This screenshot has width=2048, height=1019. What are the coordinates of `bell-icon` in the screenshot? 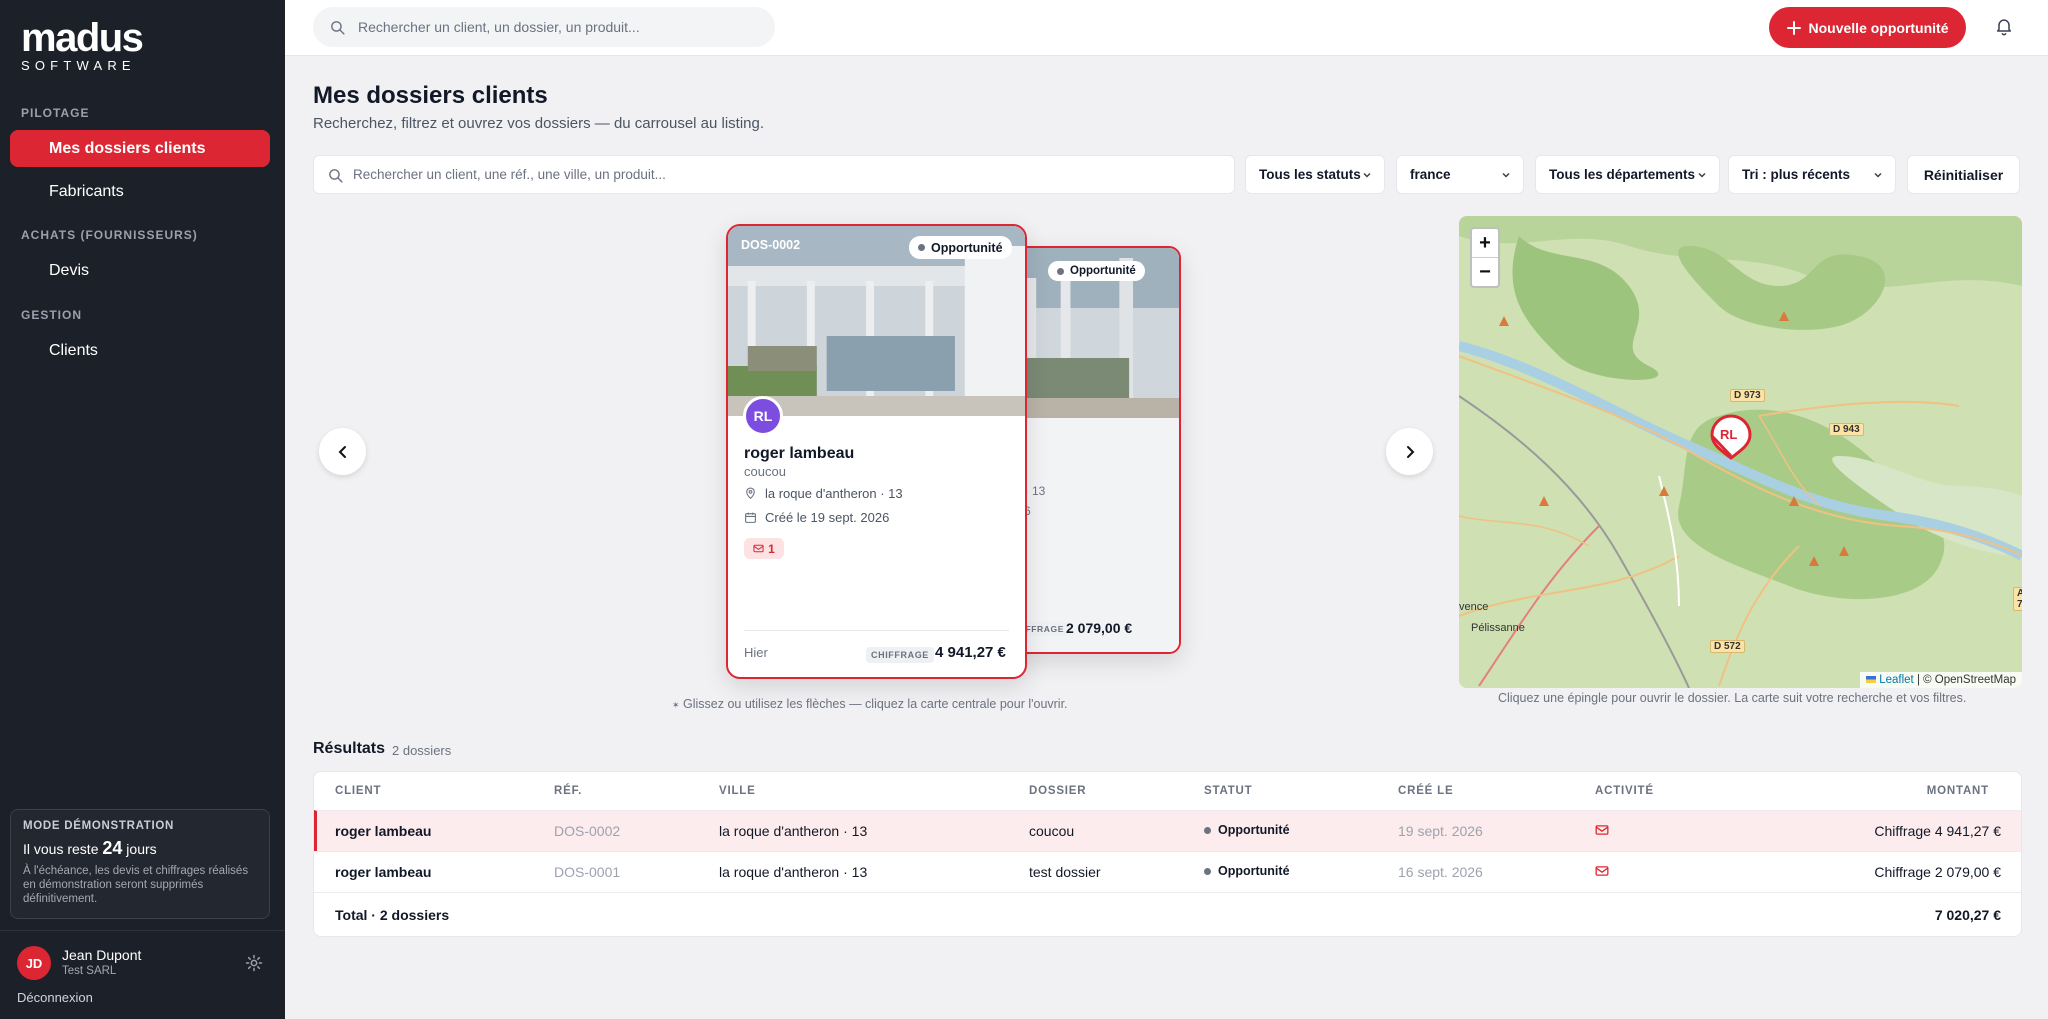 It's located at (2004, 26).